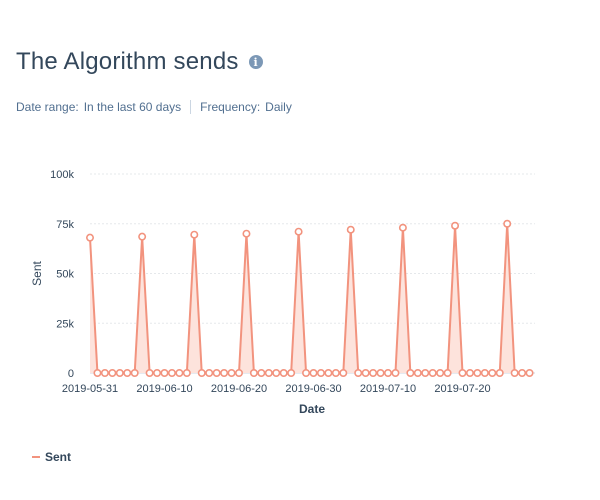 This screenshot has width=600, height=500. Describe the element at coordinates (462, 389) in the screenshot. I see `x-tick-label: 2019-07-20` at that location.